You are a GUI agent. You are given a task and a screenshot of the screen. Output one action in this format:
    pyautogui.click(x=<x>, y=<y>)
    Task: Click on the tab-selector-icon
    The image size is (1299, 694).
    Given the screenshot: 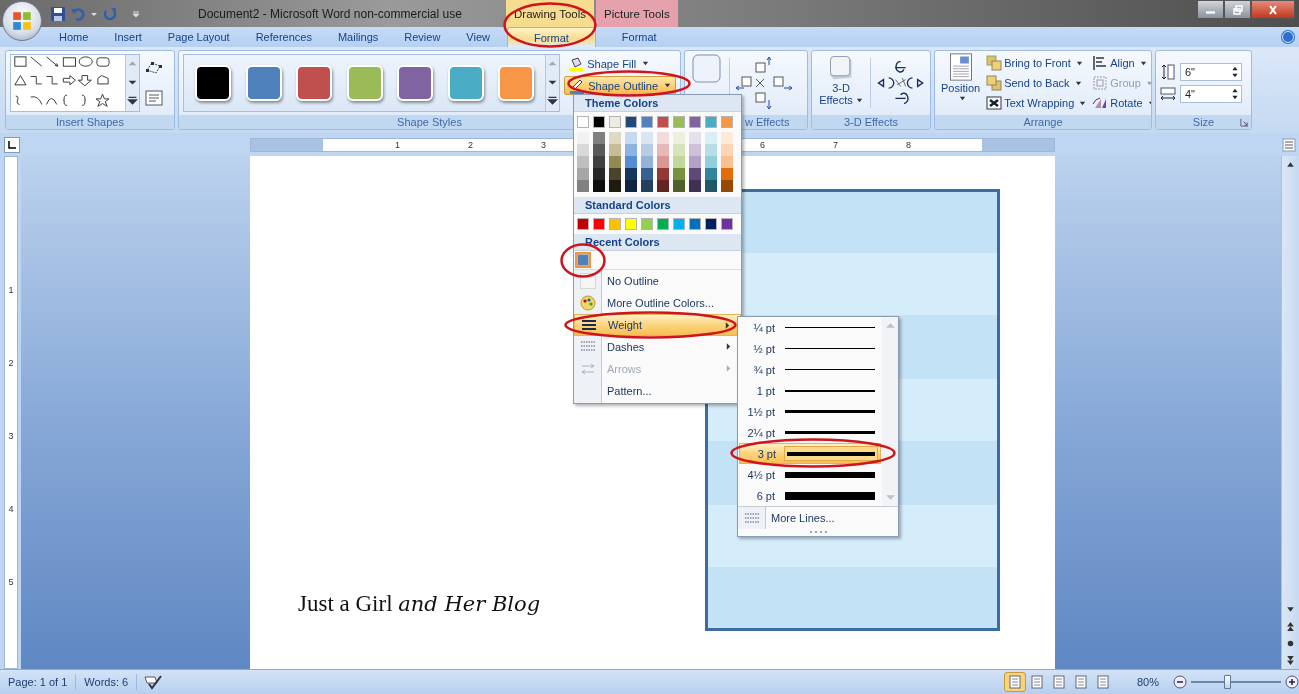 What is the action you would take?
    pyautogui.click(x=12, y=144)
    